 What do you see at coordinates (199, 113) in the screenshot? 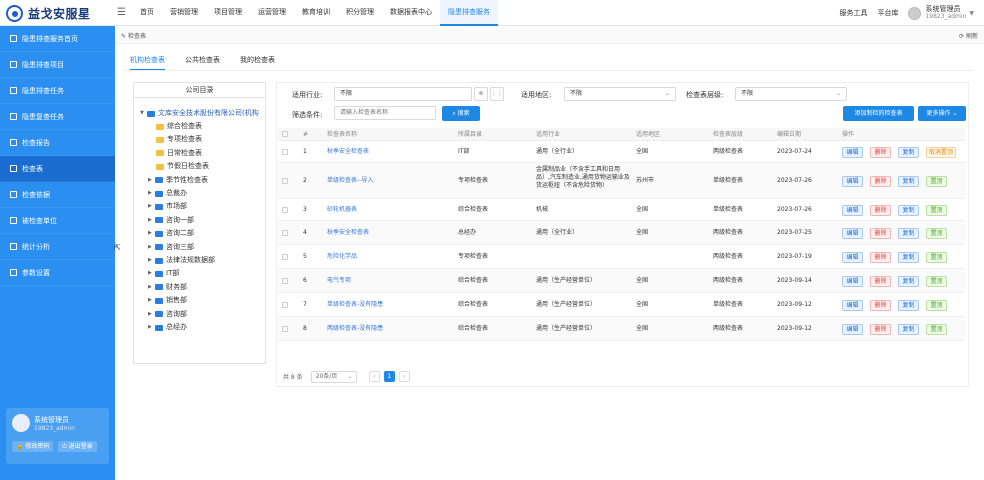
I see `tree-root: ▼ 文库安全技术股份有限公司(机构` at bounding box center [199, 113].